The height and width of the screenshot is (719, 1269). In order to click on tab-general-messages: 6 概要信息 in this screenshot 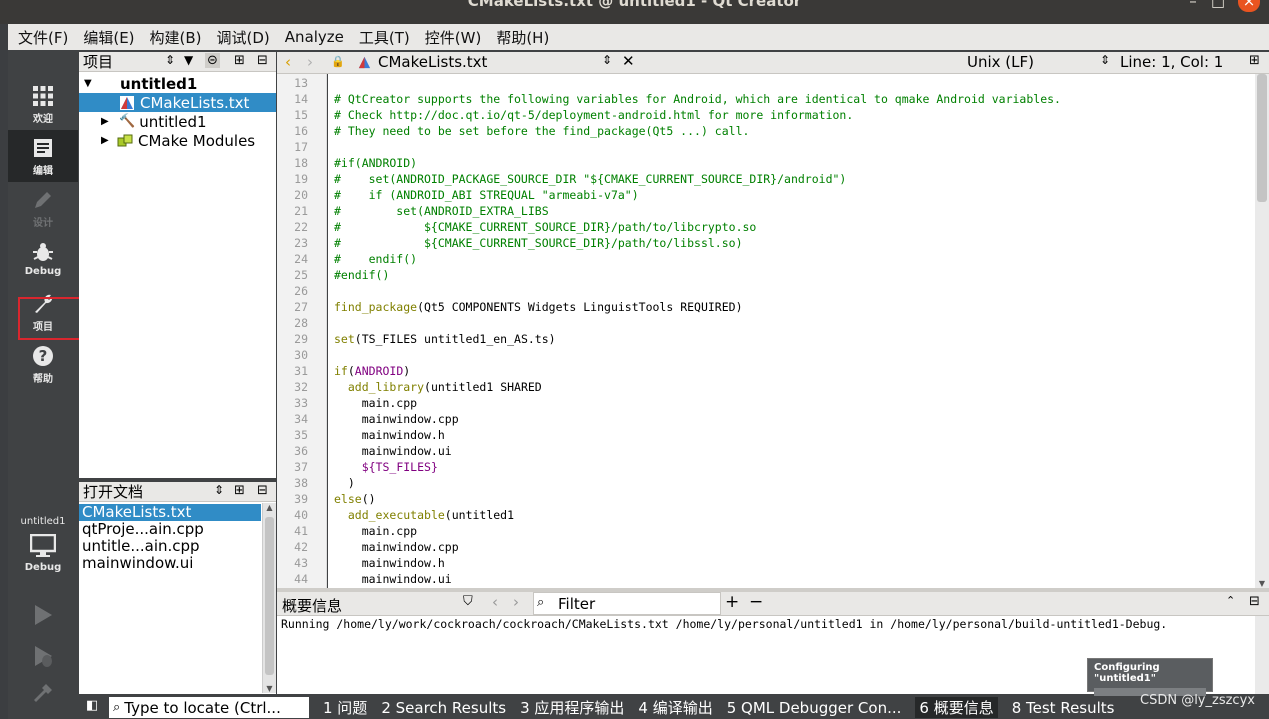, I will do `click(956, 707)`.